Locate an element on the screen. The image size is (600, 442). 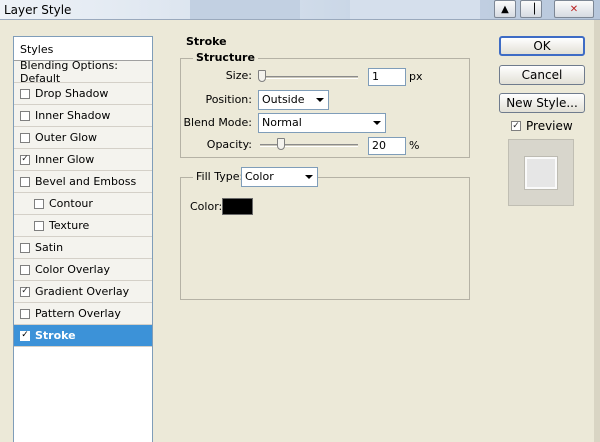
style-list-item: ✓ Inner Glow is located at coordinates (83, 160).